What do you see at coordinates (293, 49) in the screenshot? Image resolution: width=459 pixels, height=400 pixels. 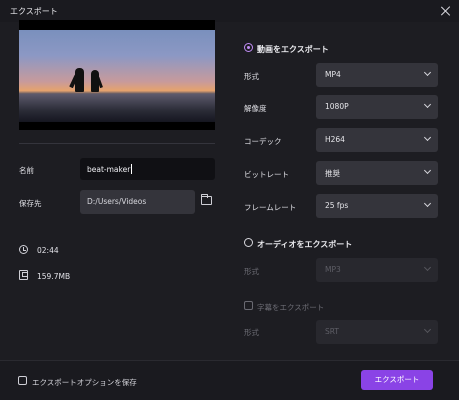 I see `video-export-label: 動画をエクスポート` at bounding box center [293, 49].